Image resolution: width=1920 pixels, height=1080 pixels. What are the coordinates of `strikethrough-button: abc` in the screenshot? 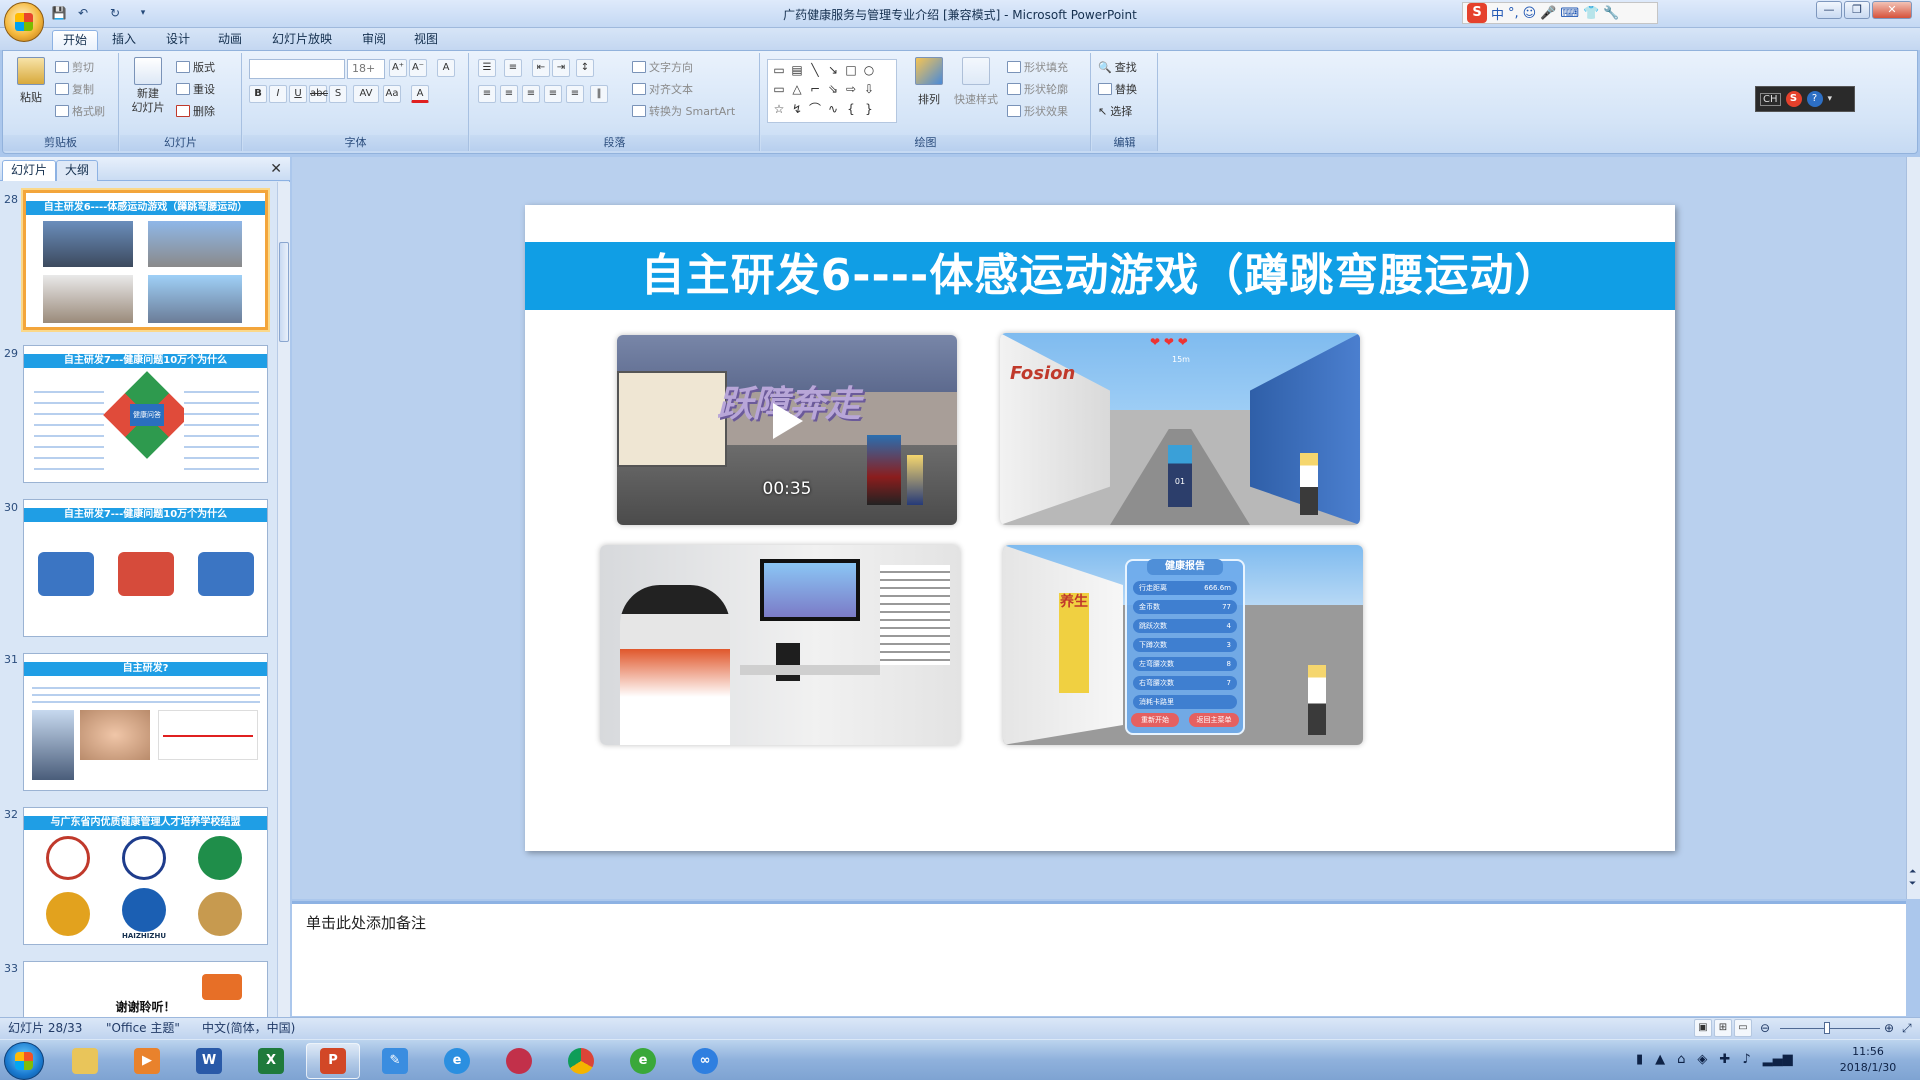 It's located at (318, 94).